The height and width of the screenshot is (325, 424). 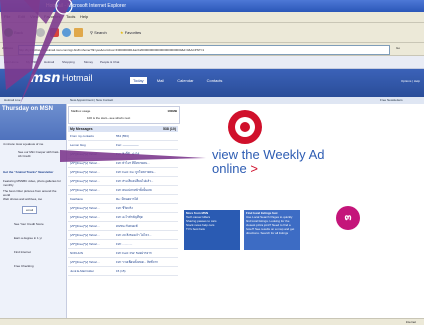 I want to click on message-subject: FW: คนแปลกหน้าทั้งนั้นเลย, so click(x=134, y=190).